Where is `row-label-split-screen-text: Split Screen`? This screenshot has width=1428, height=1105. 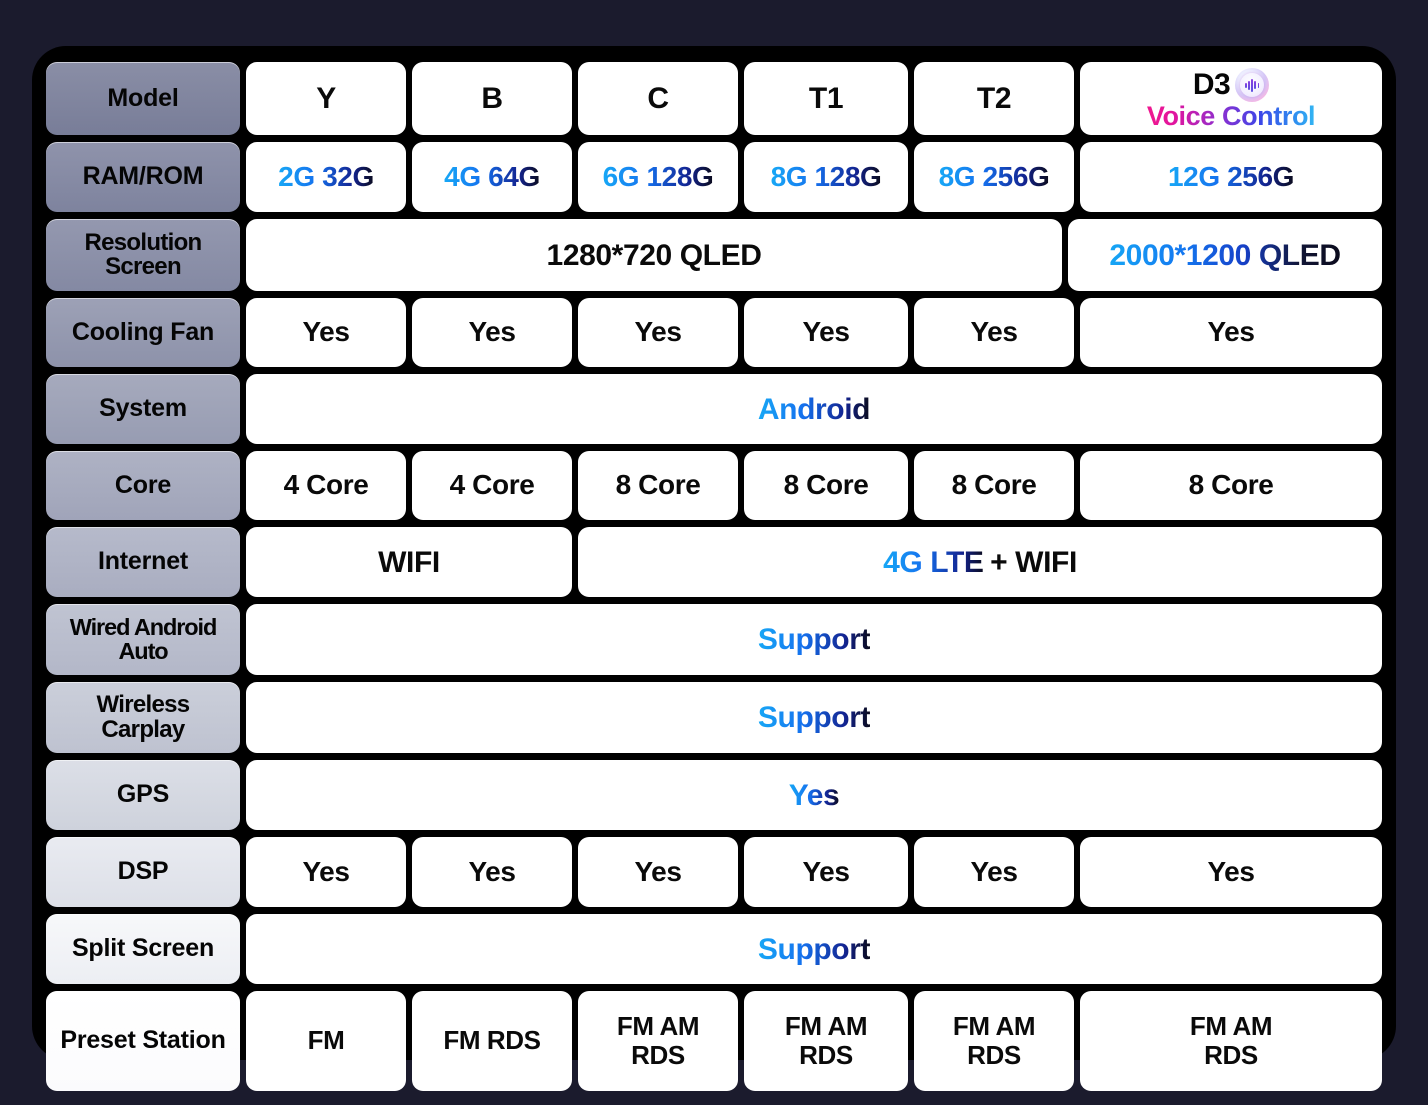 row-label-split-screen-text: Split Screen is located at coordinates (143, 948).